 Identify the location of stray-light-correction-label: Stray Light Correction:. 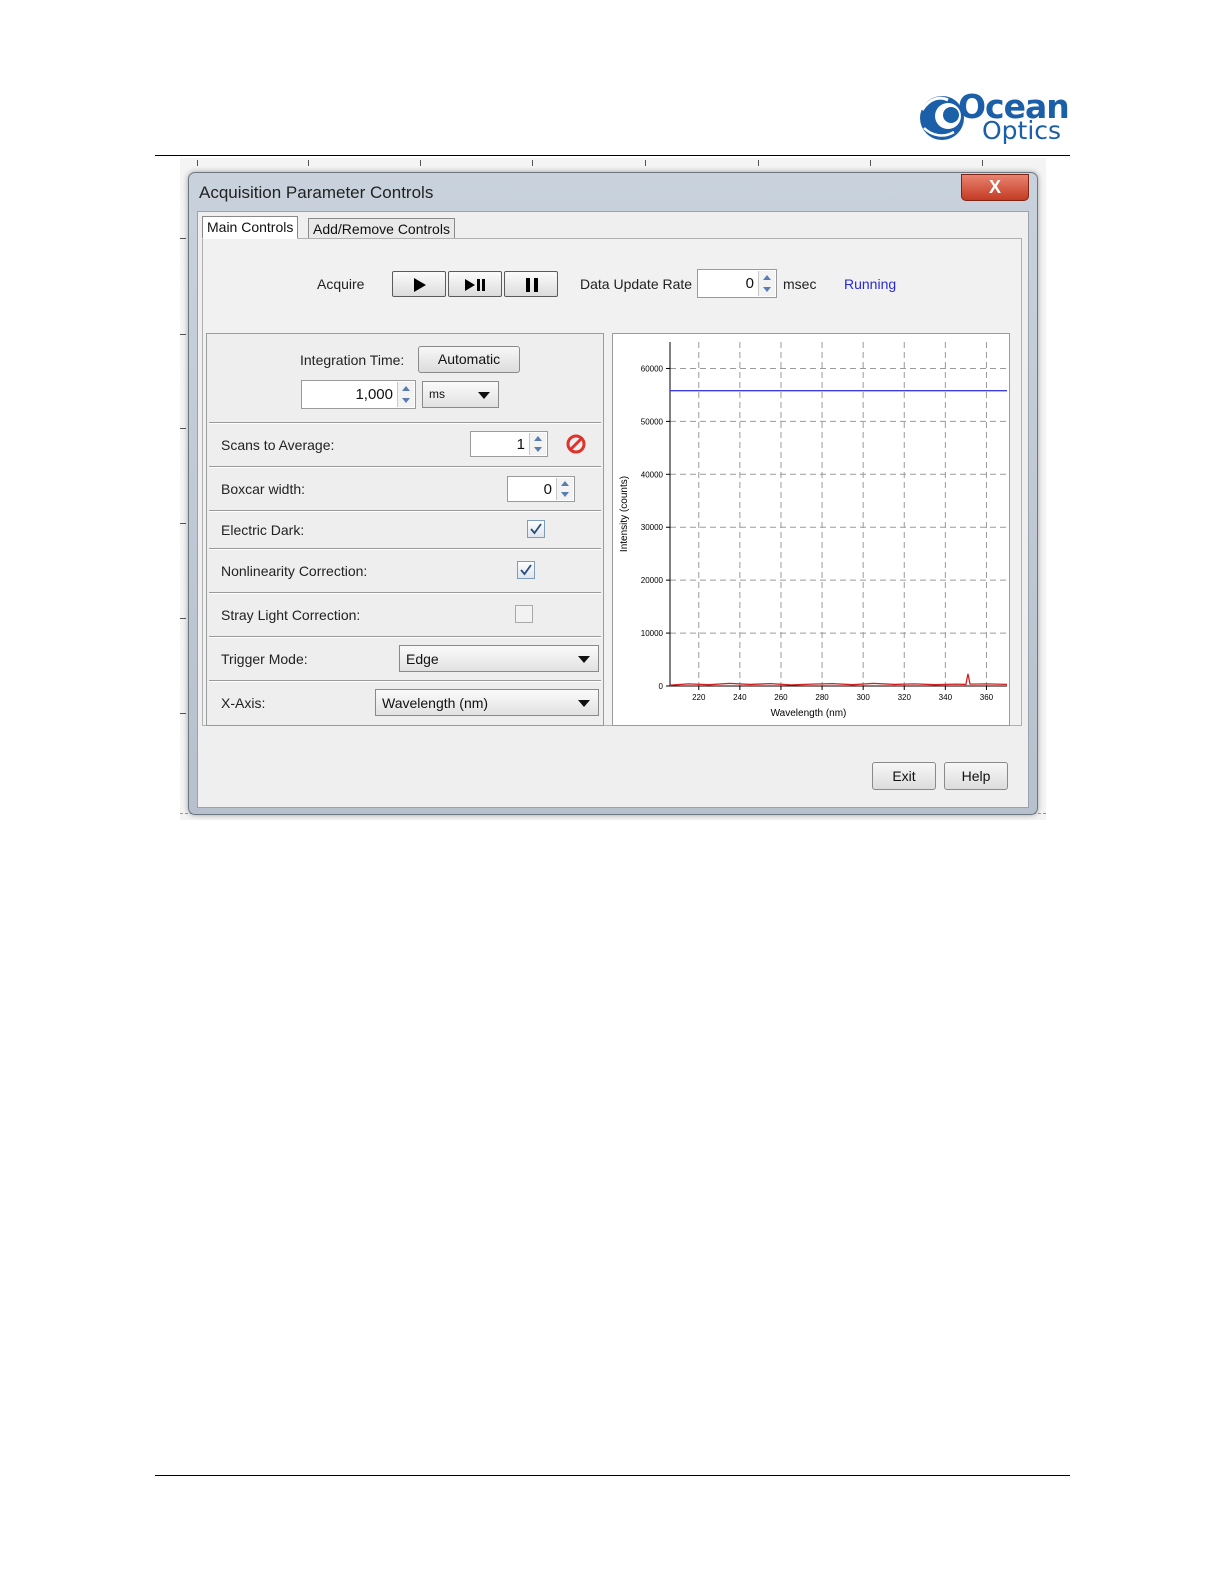
(291, 615).